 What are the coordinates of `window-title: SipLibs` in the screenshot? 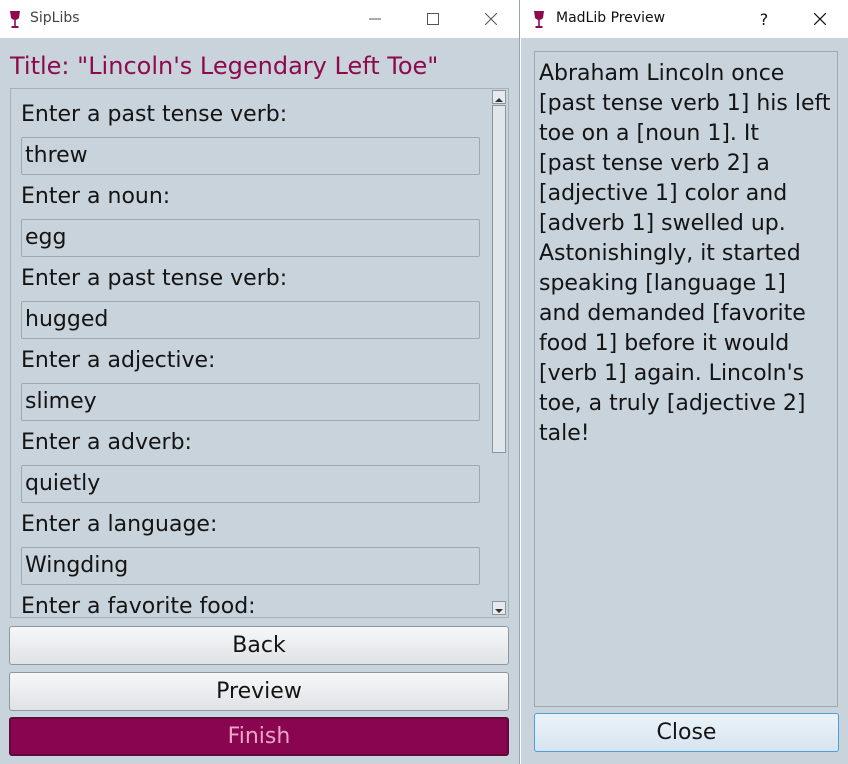 It's located at (55, 18).